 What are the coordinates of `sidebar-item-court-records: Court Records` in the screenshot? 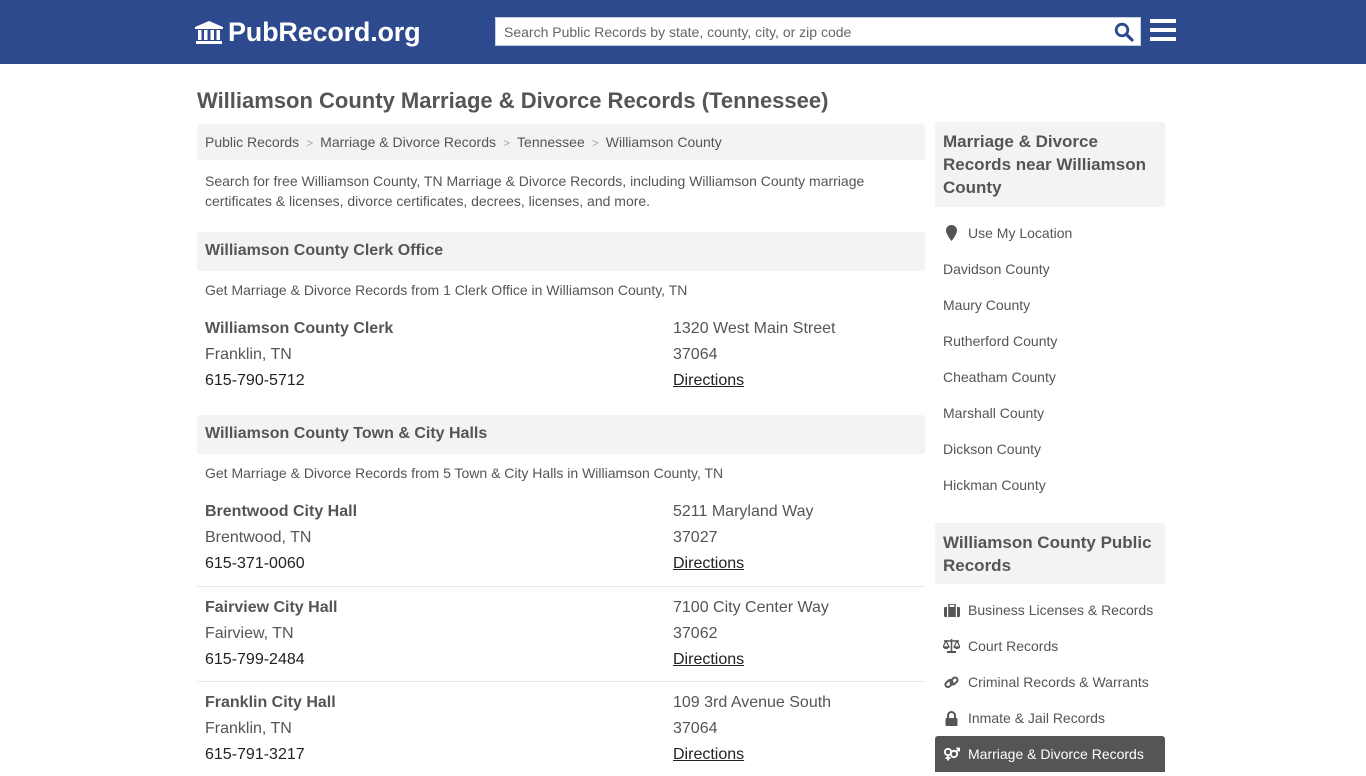 It's located at (1050, 646).